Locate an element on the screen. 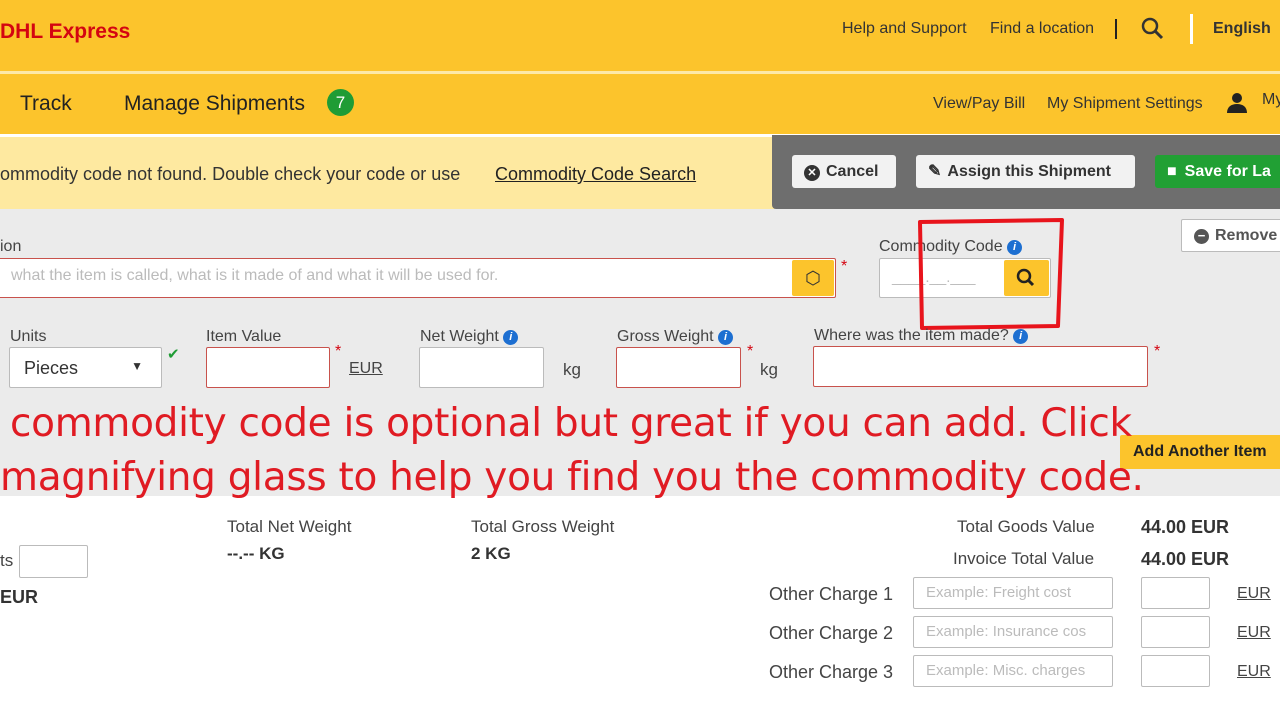  total-goods-value-label: Total Goods Value is located at coordinates (1026, 526).